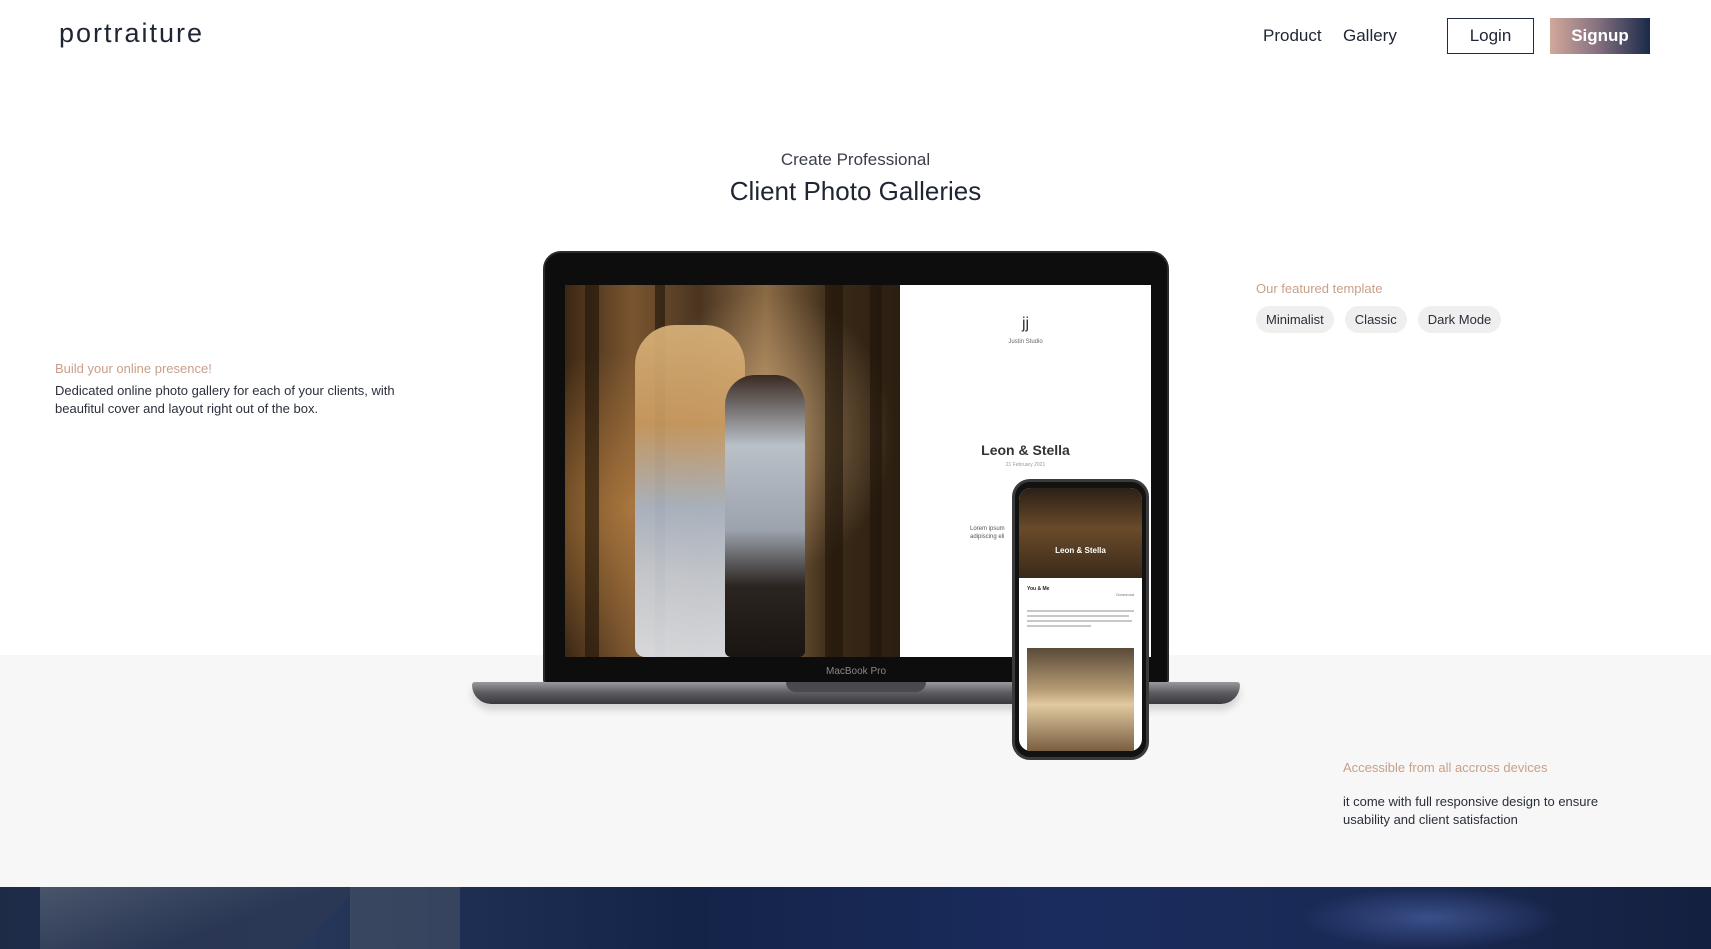 The height and width of the screenshot is (949, 1711). I want to click on template-date: 21 February 2021, so click(1025, 465).